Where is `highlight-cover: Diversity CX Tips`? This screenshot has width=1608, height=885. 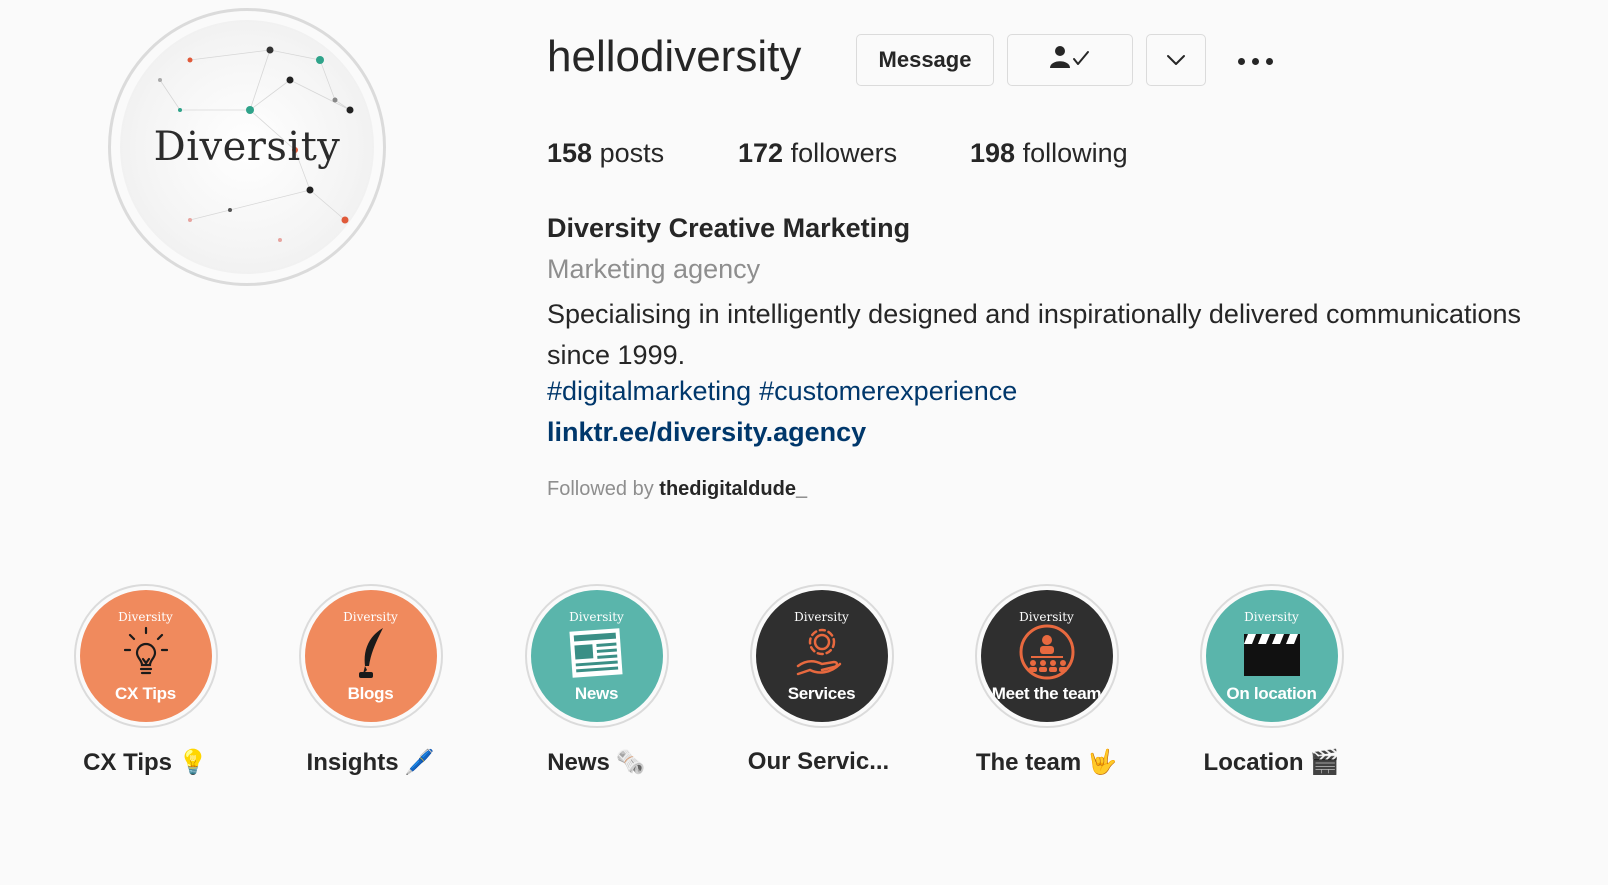
highlight-cover: Diversity CX Tips is located at coordinates (145, 656).